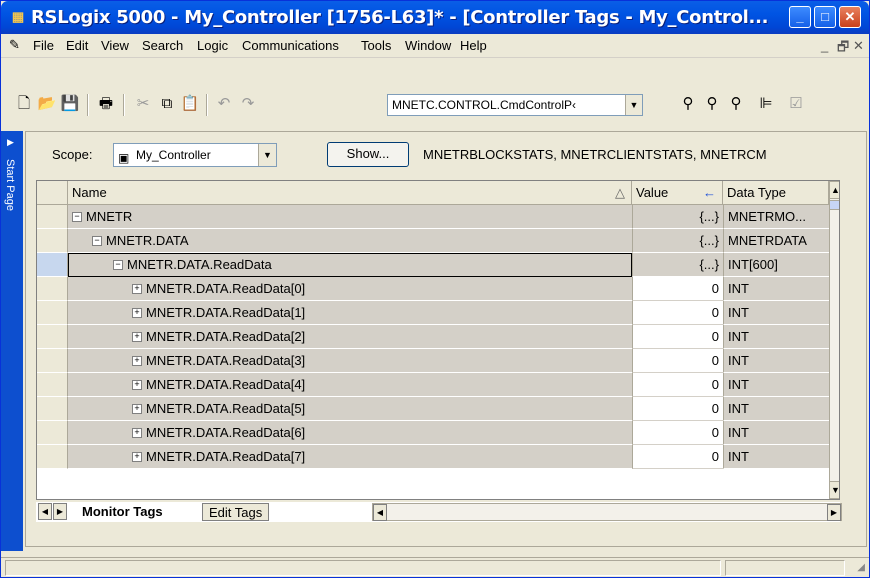 This screenshot has width=870, height=578. I want to click on menu-file: File, so click(43, 45).